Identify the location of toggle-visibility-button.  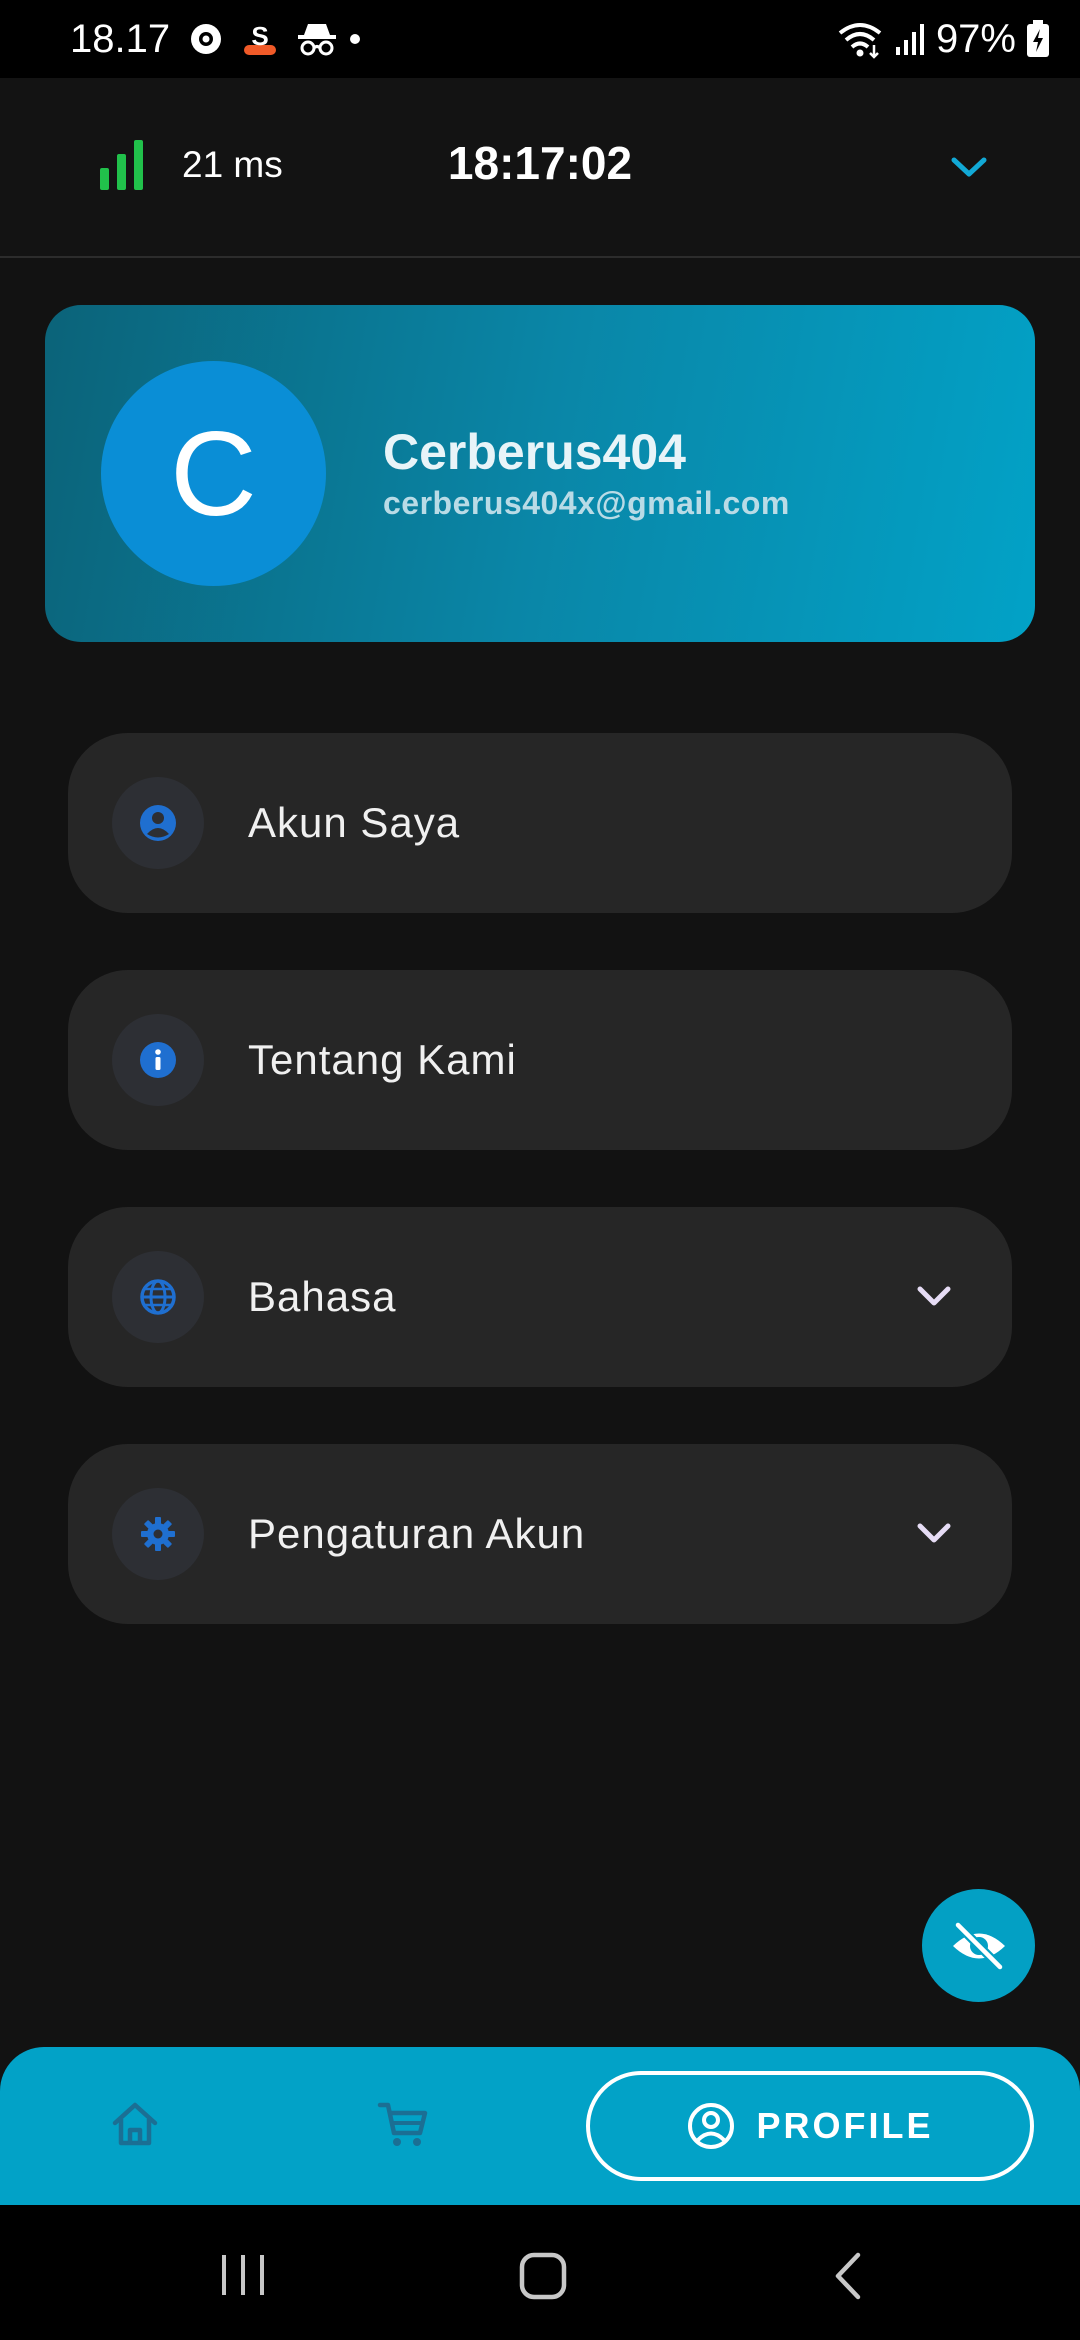
(978, 1945).